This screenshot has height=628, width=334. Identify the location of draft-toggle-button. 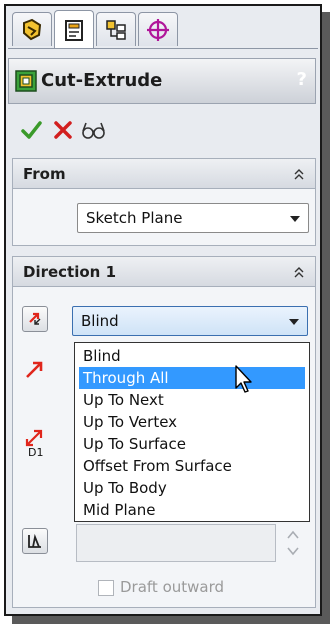
(35, 541).